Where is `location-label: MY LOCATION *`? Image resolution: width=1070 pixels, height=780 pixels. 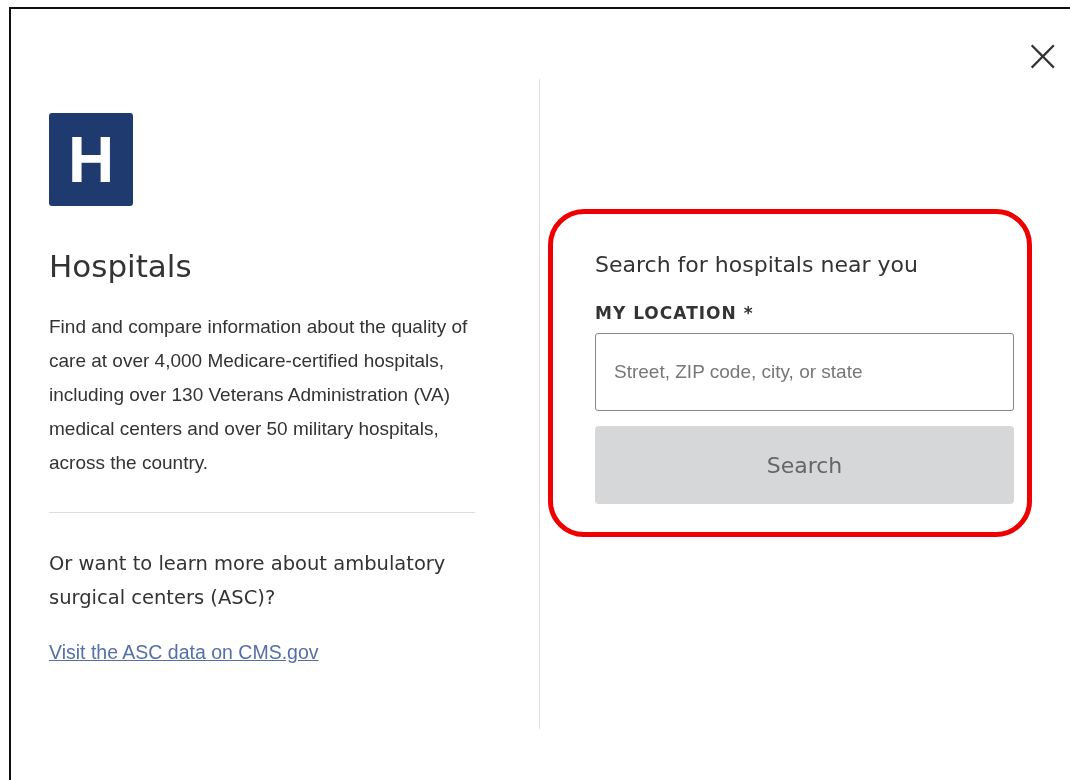
location-label: MY LOCATION * is located at coordinates (675, 313).